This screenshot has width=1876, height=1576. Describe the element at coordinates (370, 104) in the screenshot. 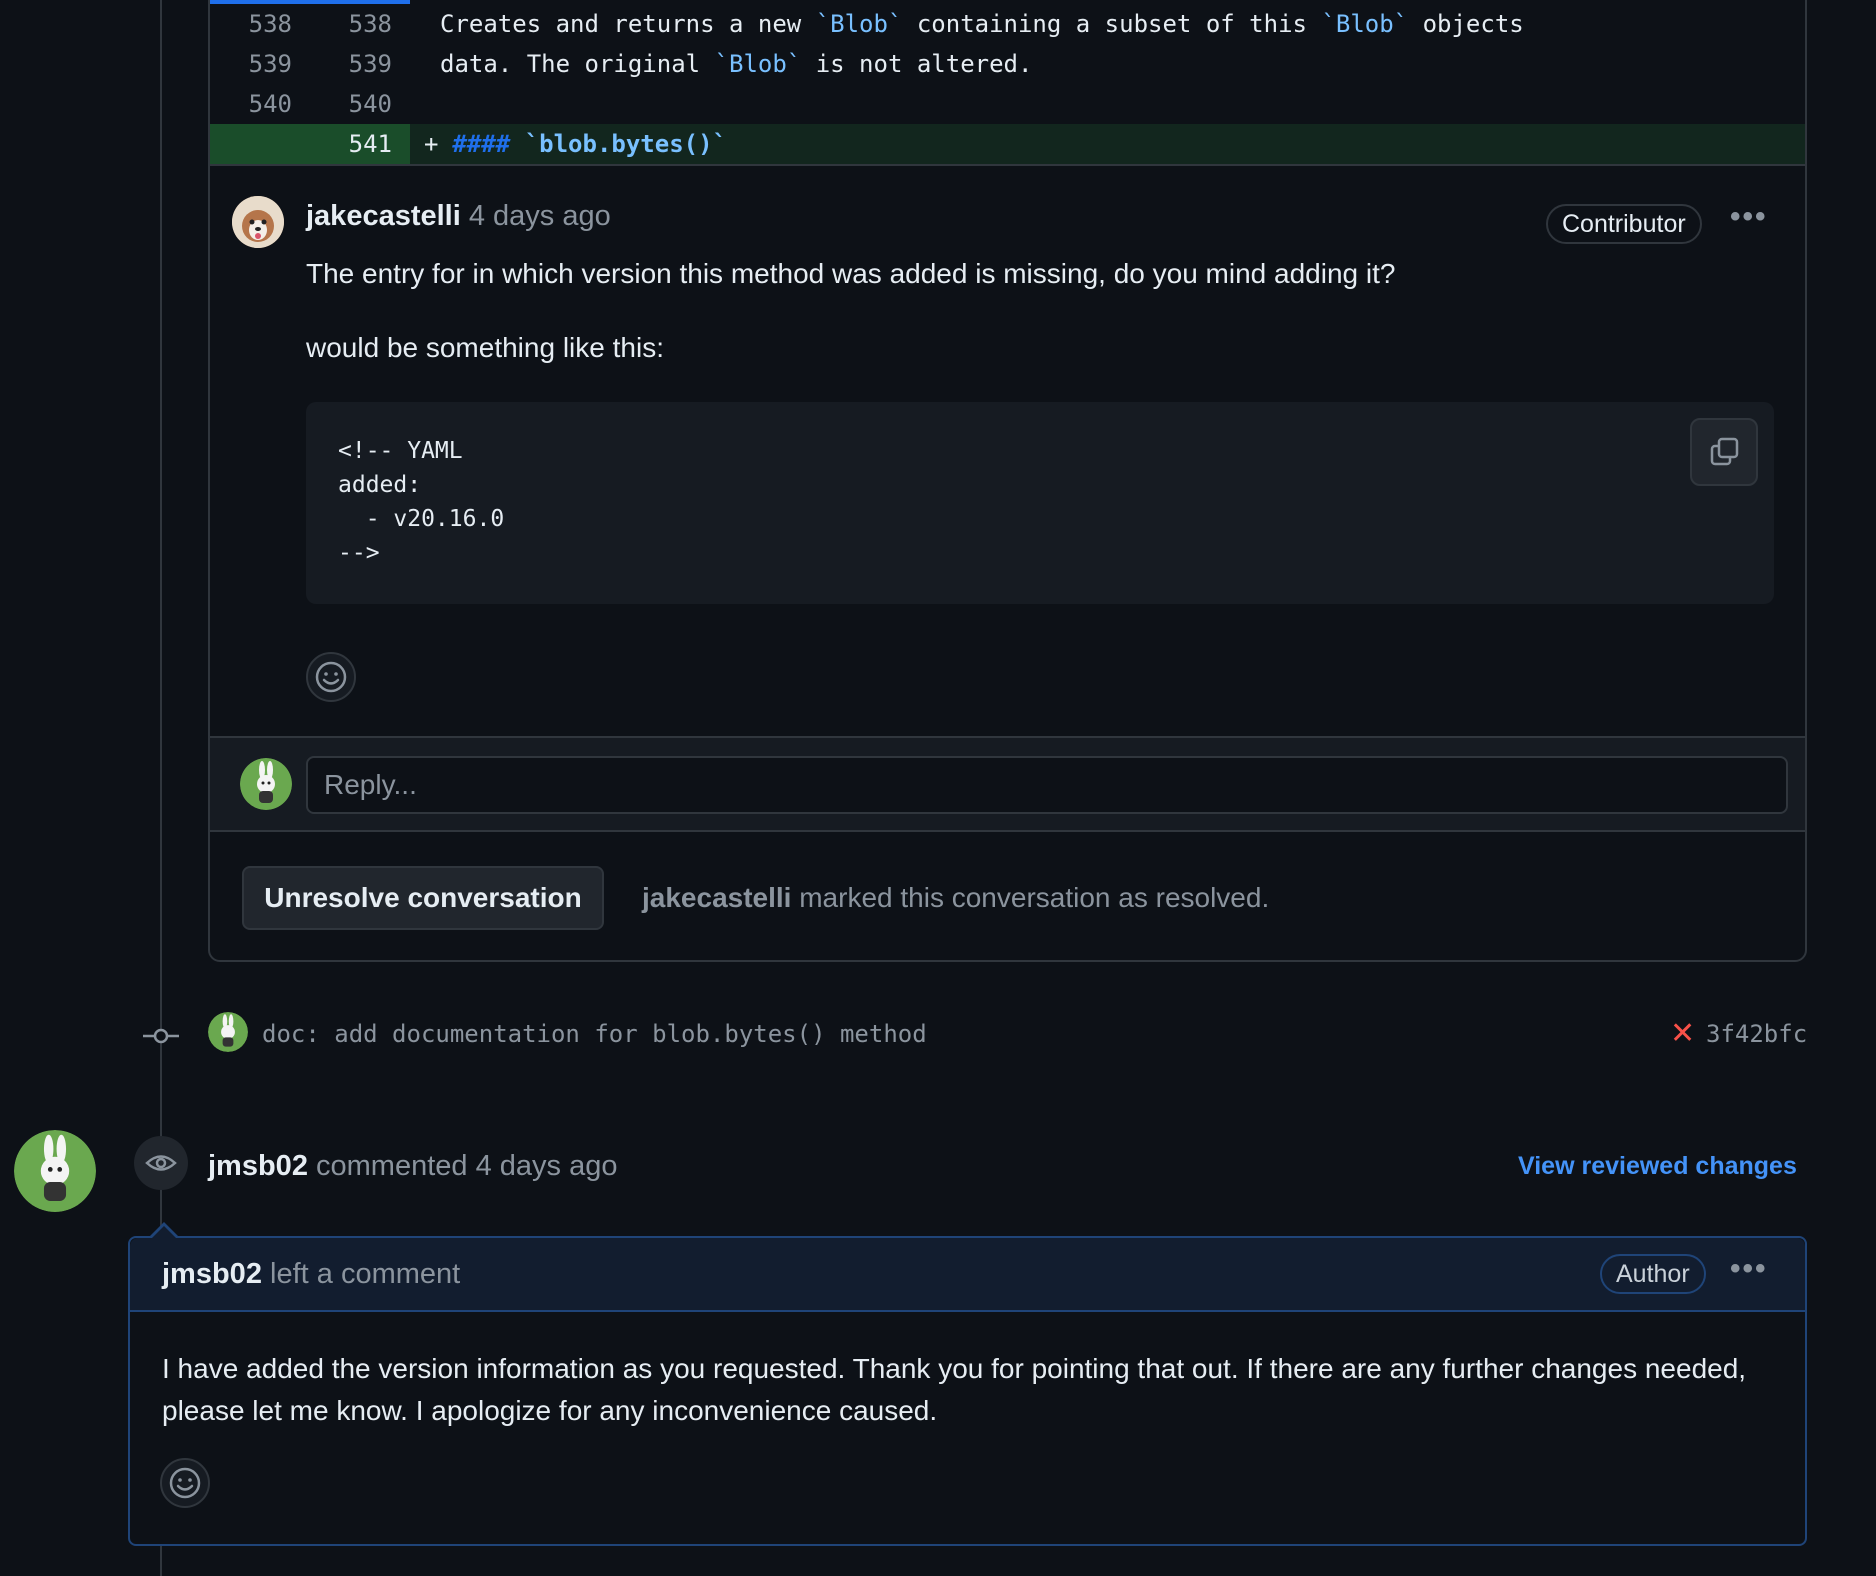

I see `new-line-number: 540` at that location.